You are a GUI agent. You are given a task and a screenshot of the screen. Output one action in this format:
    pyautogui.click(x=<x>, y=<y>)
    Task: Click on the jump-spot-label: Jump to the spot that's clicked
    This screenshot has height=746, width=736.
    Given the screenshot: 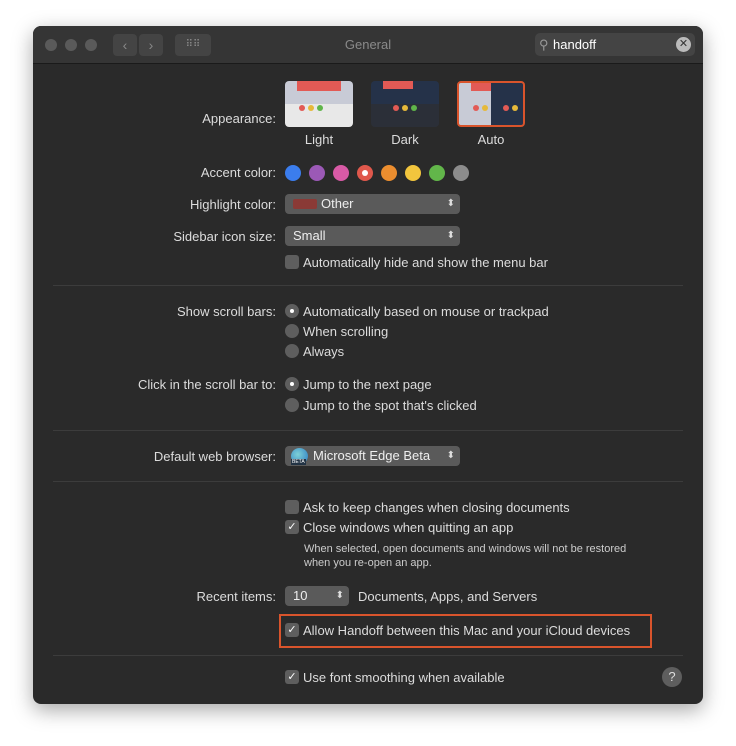 What is the action you would take?
    pyautogui.click(x=390, y=405)
    